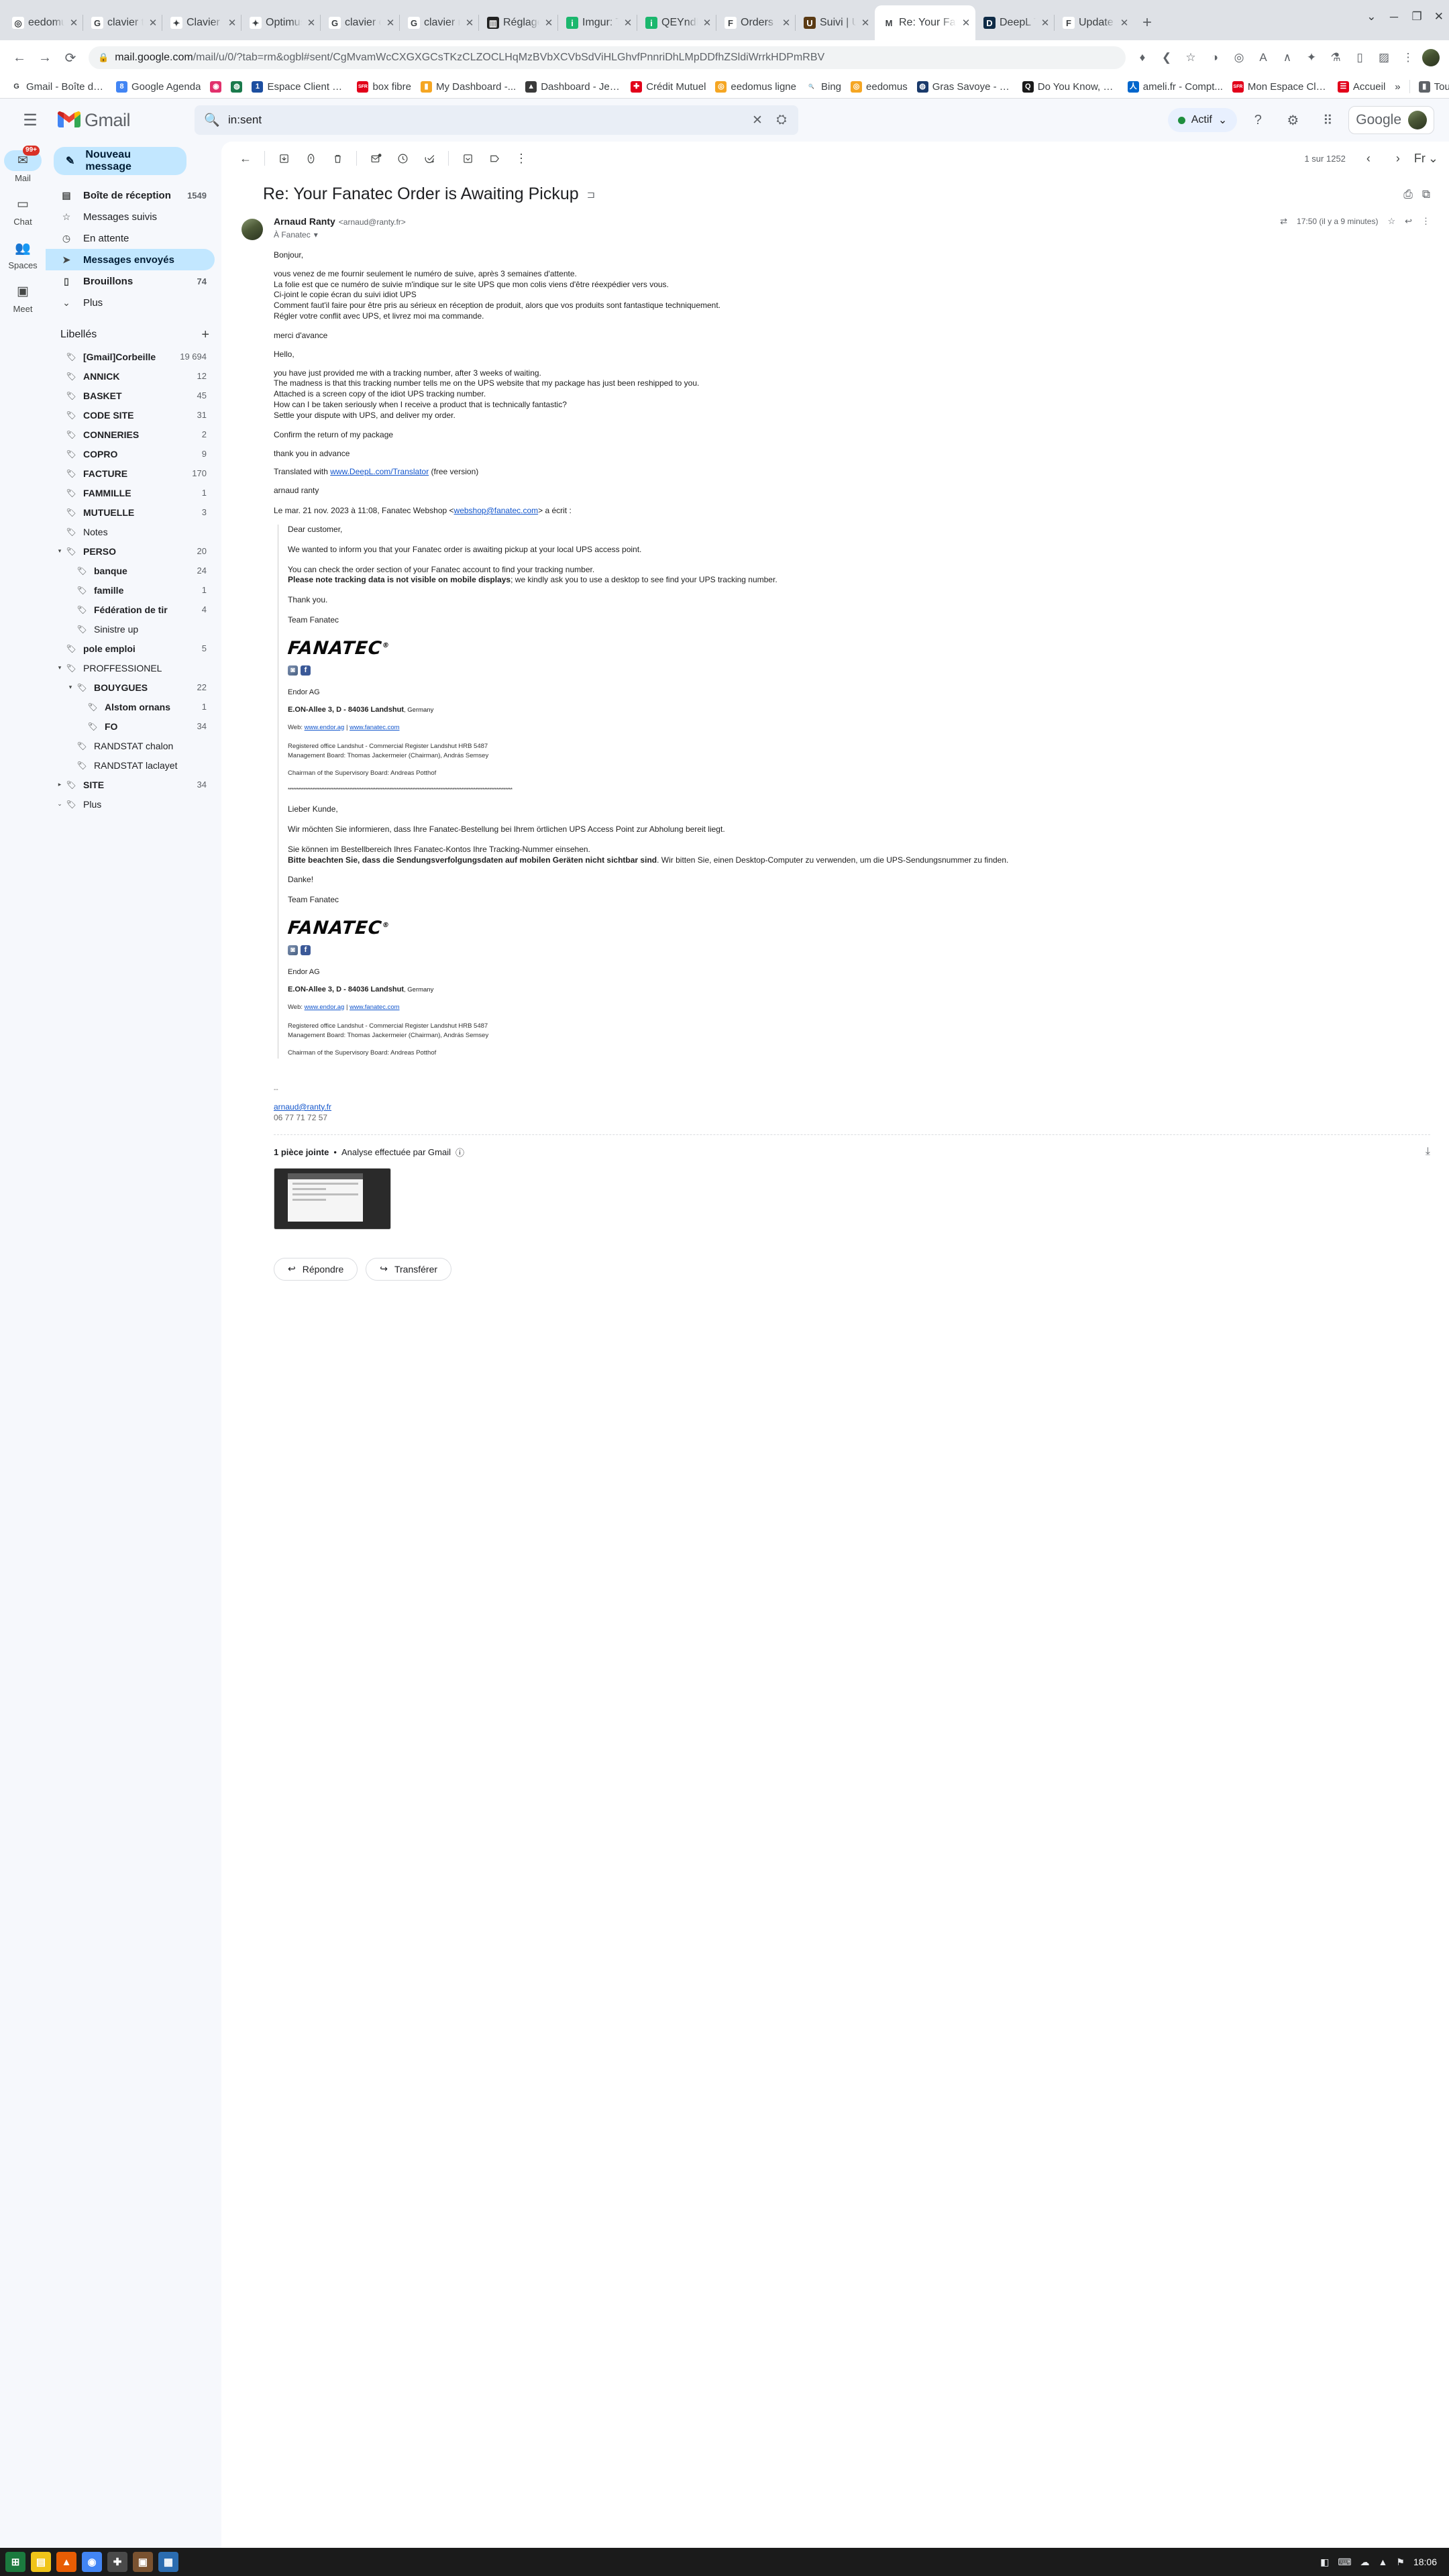 The width and height of the screenshot is (1449, 2576). I want to click on browser-tab: Gclavier touc ✕, so click(122, 22).